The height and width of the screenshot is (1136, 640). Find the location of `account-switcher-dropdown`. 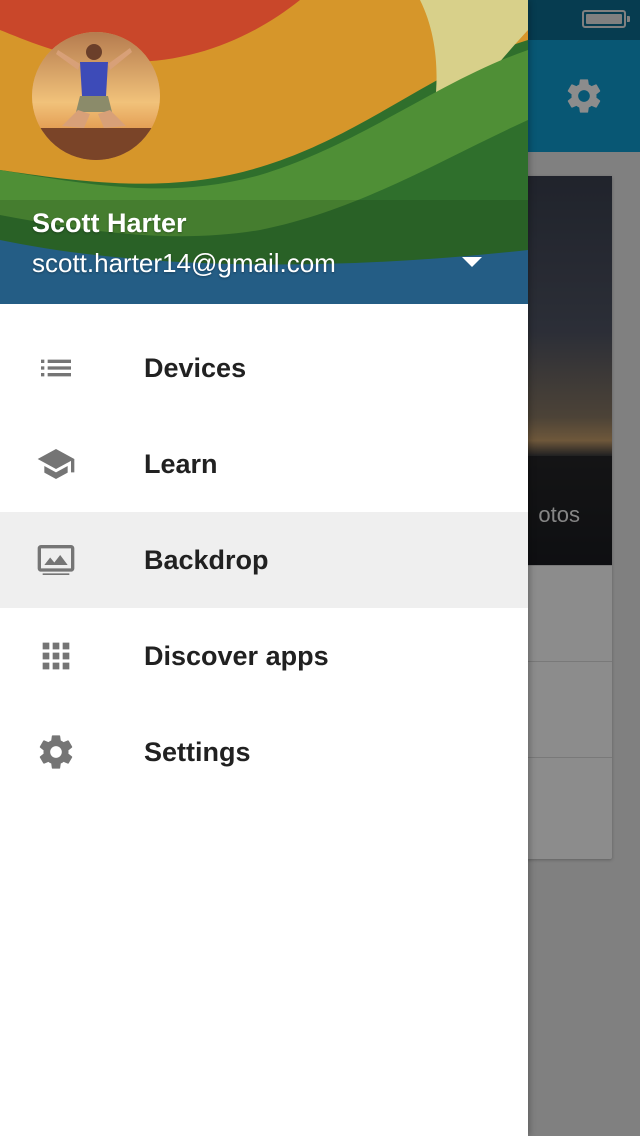

account-switcher-dropdown is located at coordinates (472, 261).